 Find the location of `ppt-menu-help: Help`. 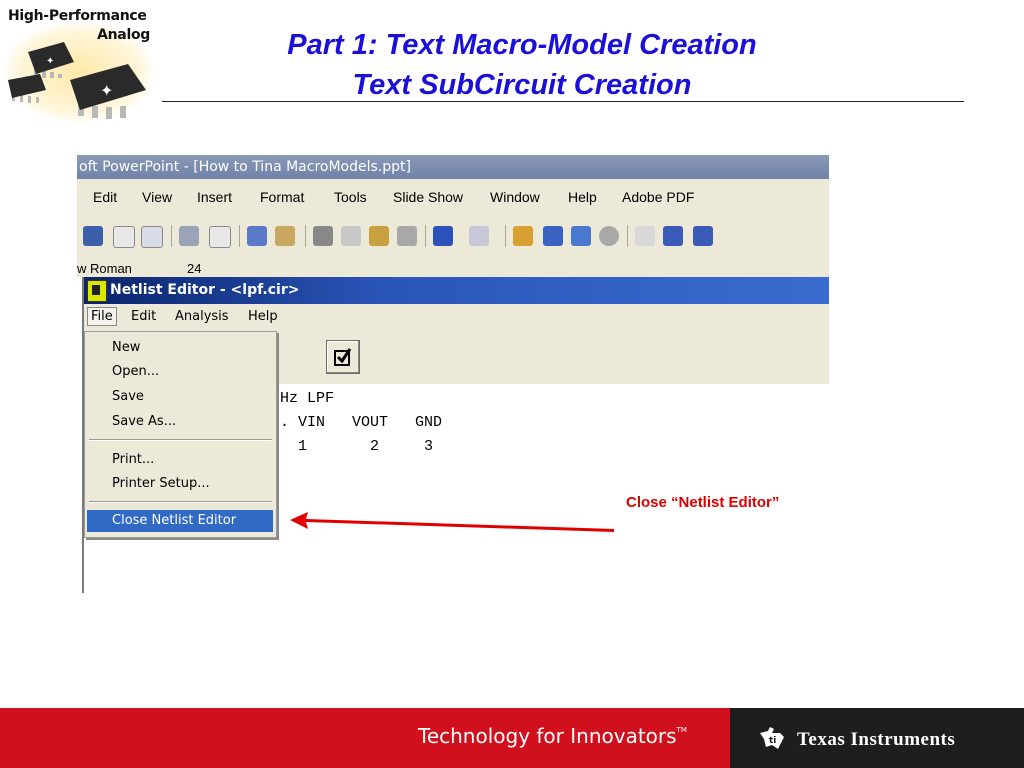

ppt-menu-help: Help is located at coordinates (582, 197).